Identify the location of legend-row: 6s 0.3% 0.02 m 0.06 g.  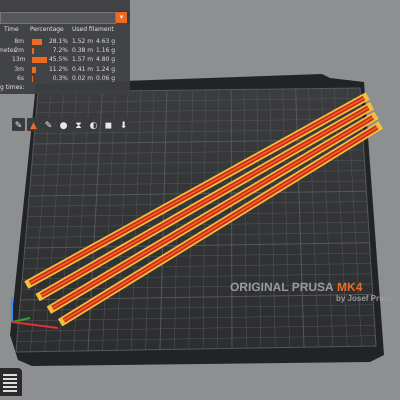
(65, 79).